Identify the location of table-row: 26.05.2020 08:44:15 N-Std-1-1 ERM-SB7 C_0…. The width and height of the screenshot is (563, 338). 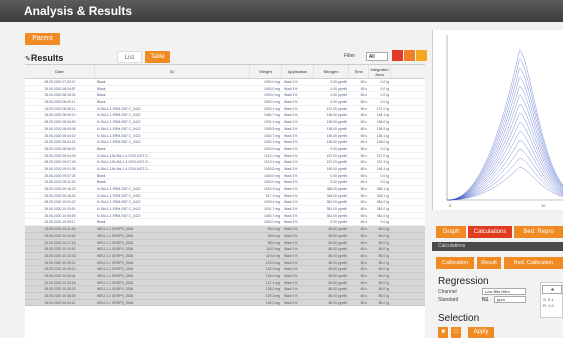
(225, 136).